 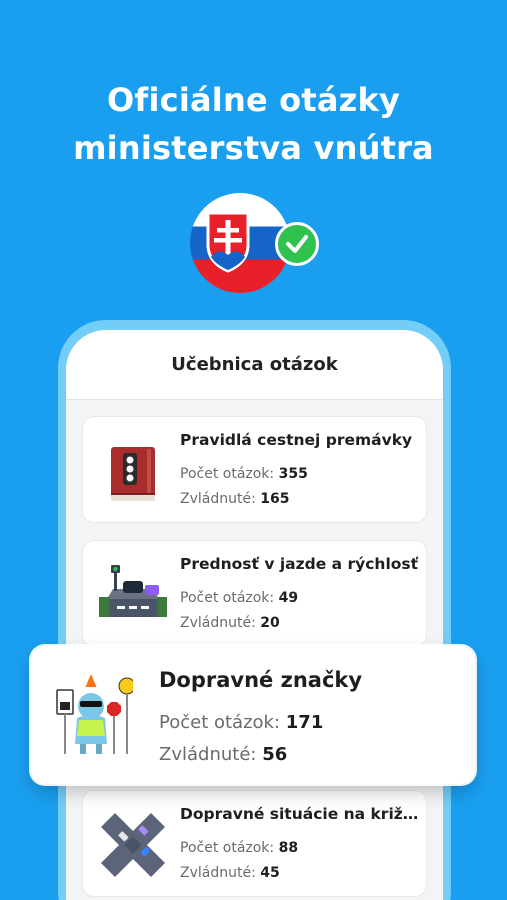 I want to click on mastered-row: Zvládnuté: 20, so click(x=230, y=623).